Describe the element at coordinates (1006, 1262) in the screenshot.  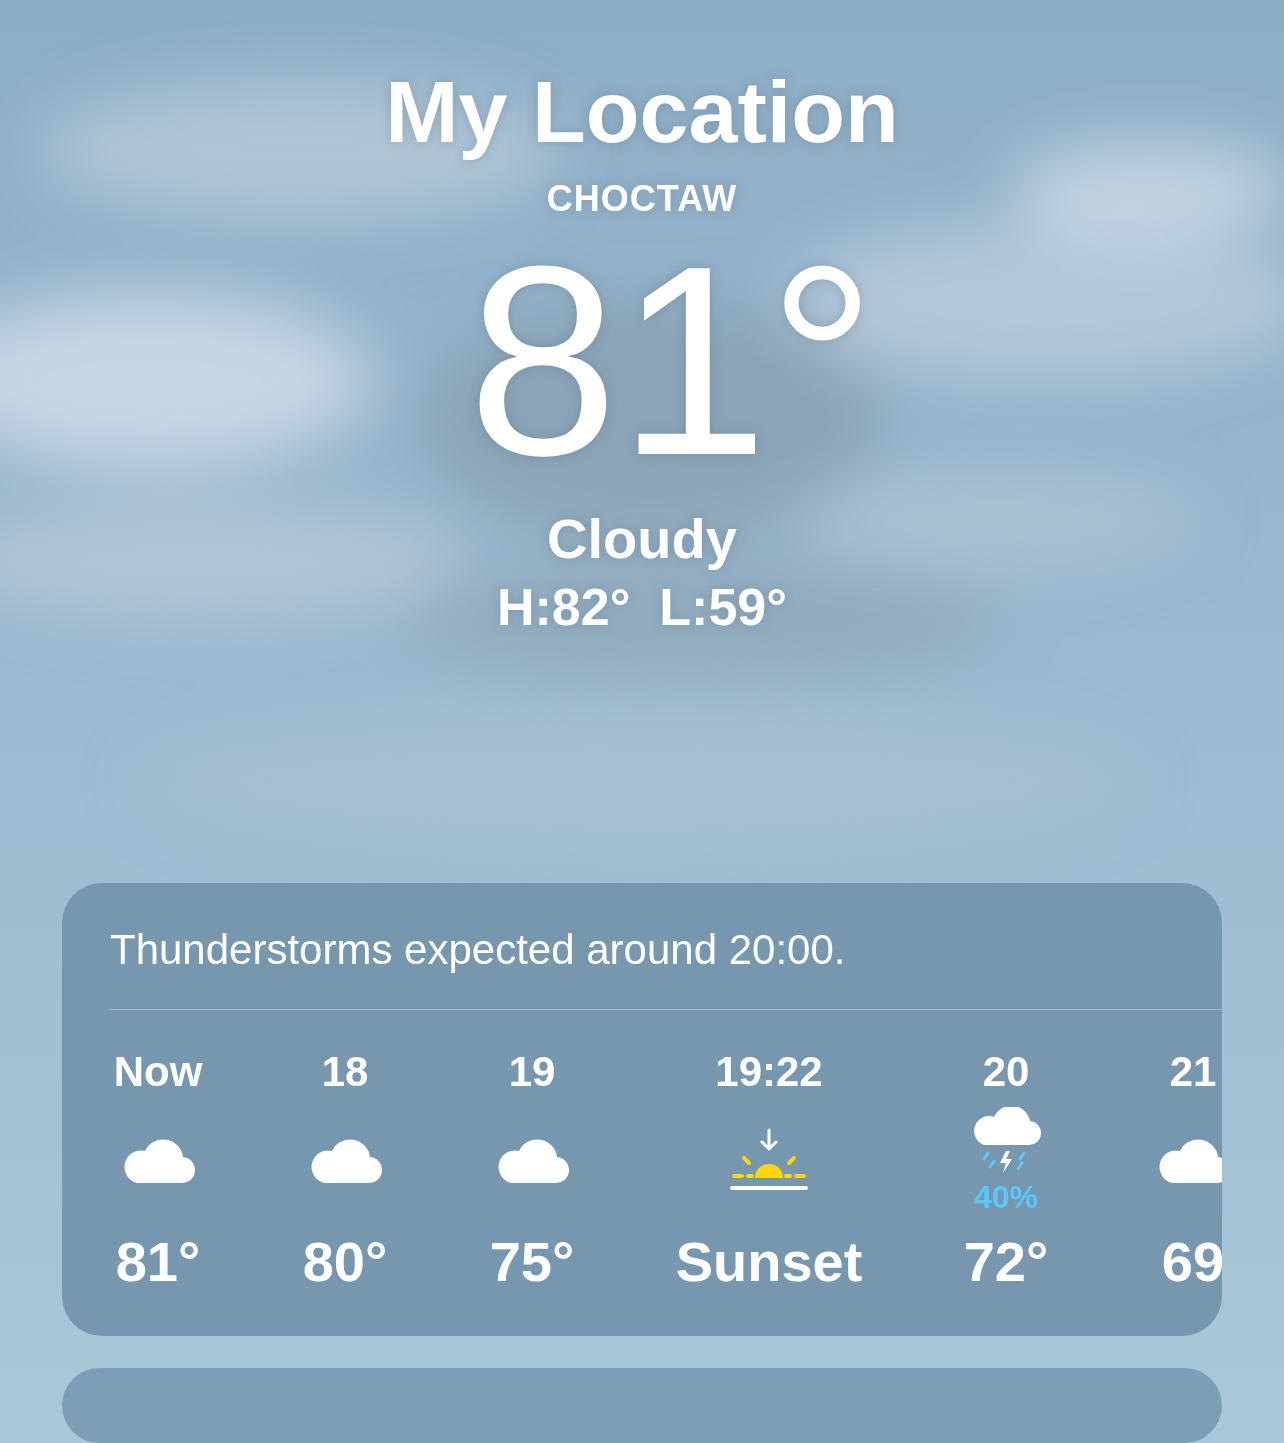
I see `hour-temperature: 72°` at that location.